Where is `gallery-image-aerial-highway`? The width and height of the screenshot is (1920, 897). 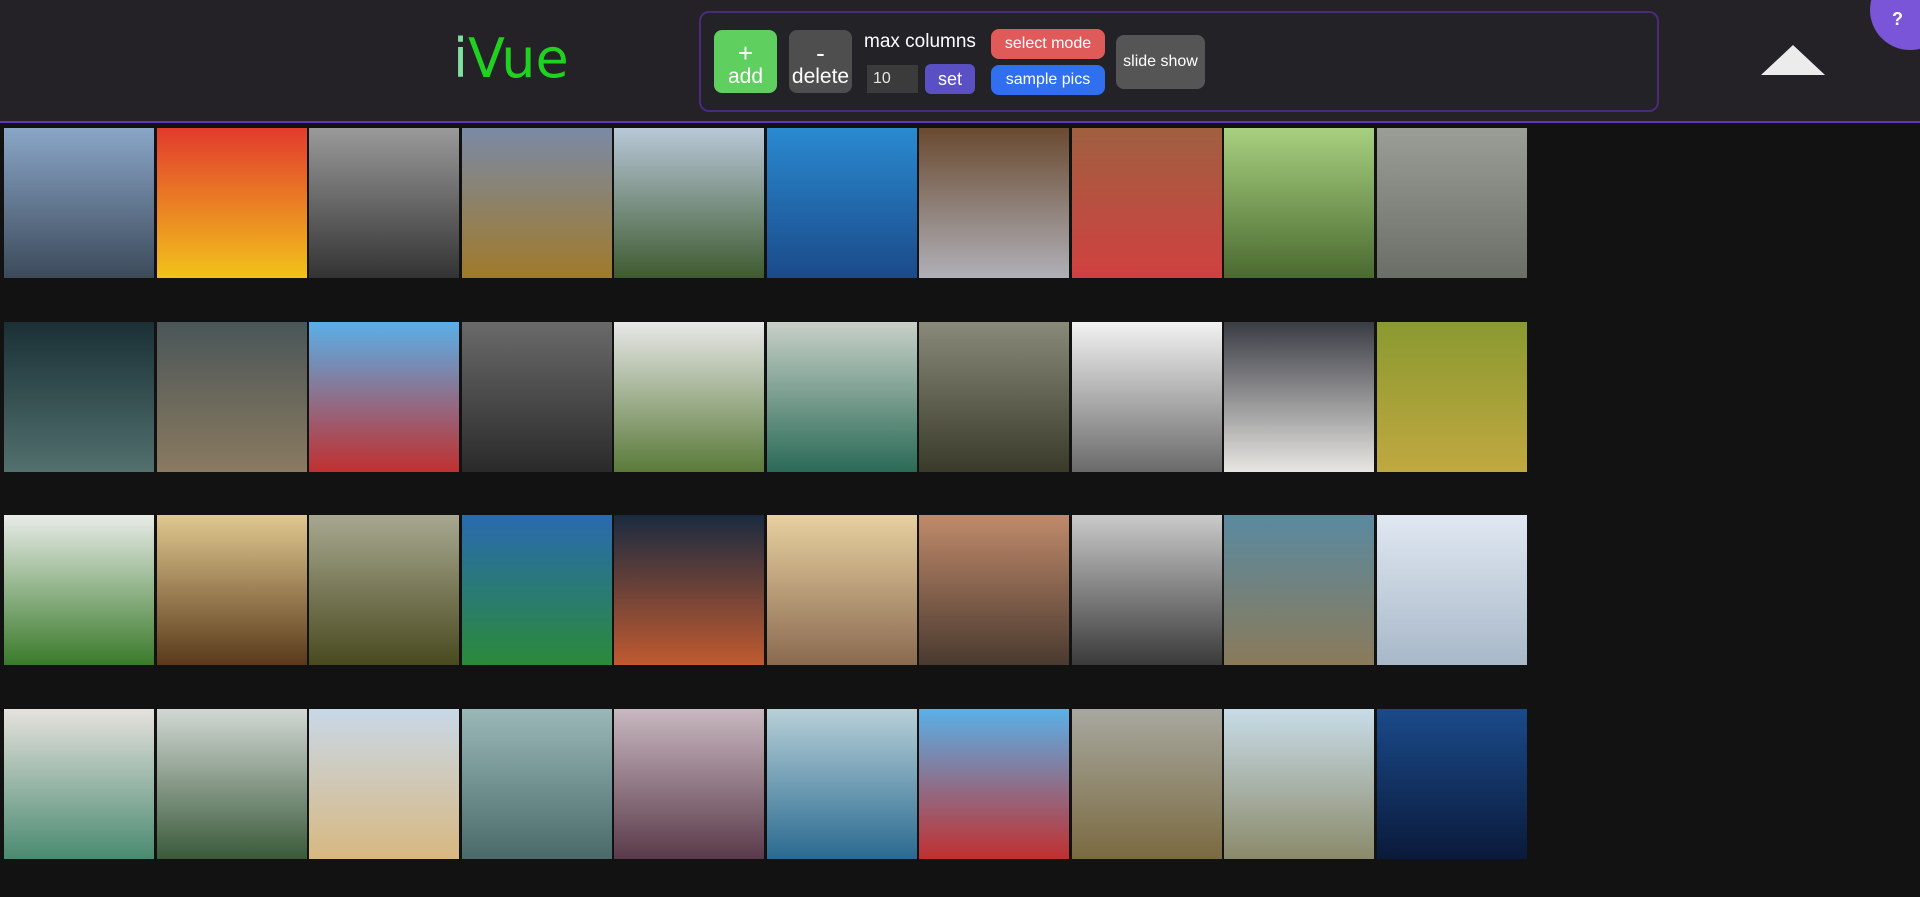
gallery-image-aerial-highway is located at coordinates (1299, 590).